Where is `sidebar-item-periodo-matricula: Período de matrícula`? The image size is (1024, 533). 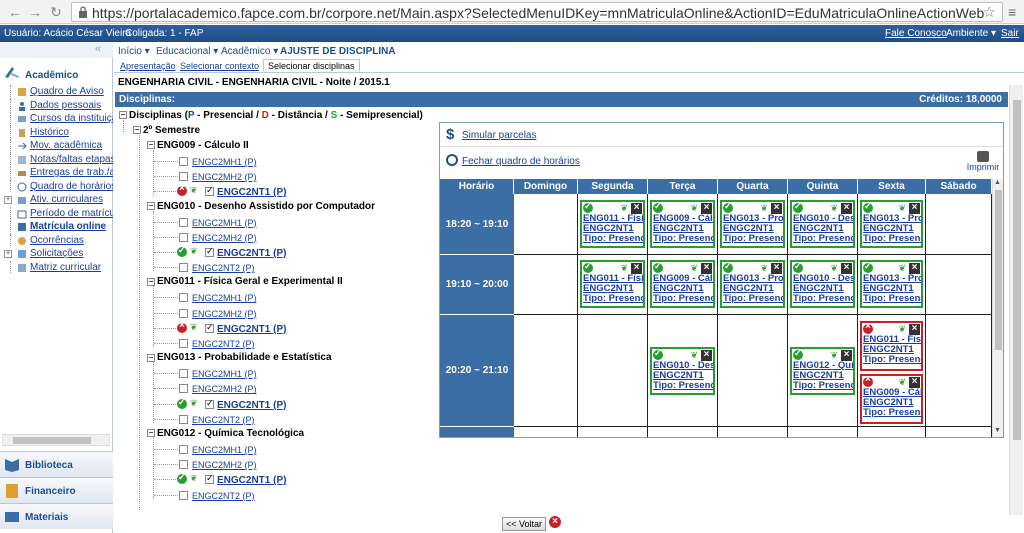 sidebar-item-periodo-matricula: Período de matrícula is located at coordinates (56, 213).